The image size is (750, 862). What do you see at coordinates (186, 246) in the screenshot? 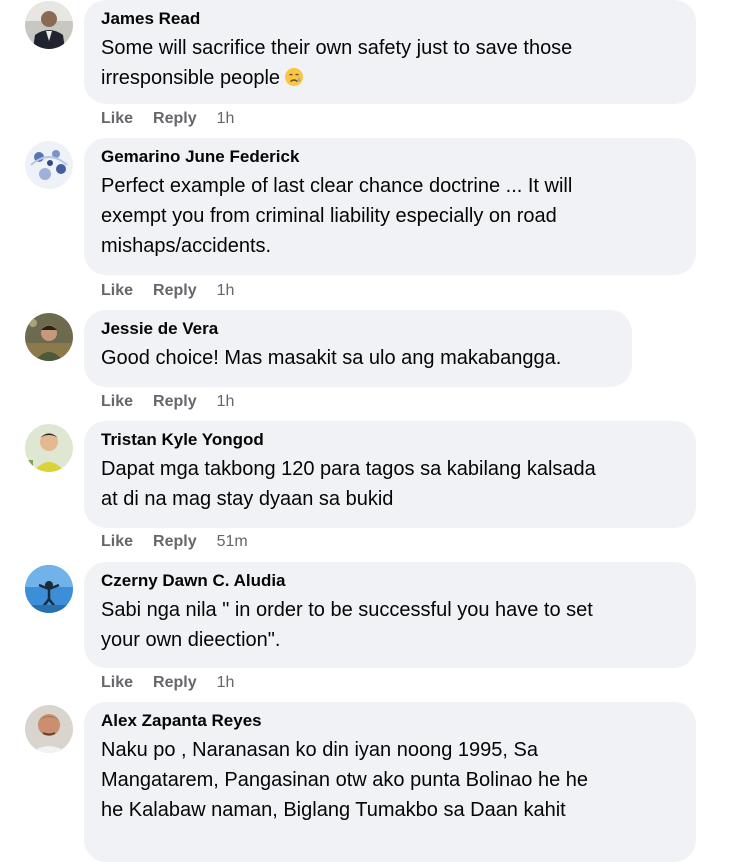
I see `comment-text-line: mishaps/accidents.` at bounding box center [186, 246].